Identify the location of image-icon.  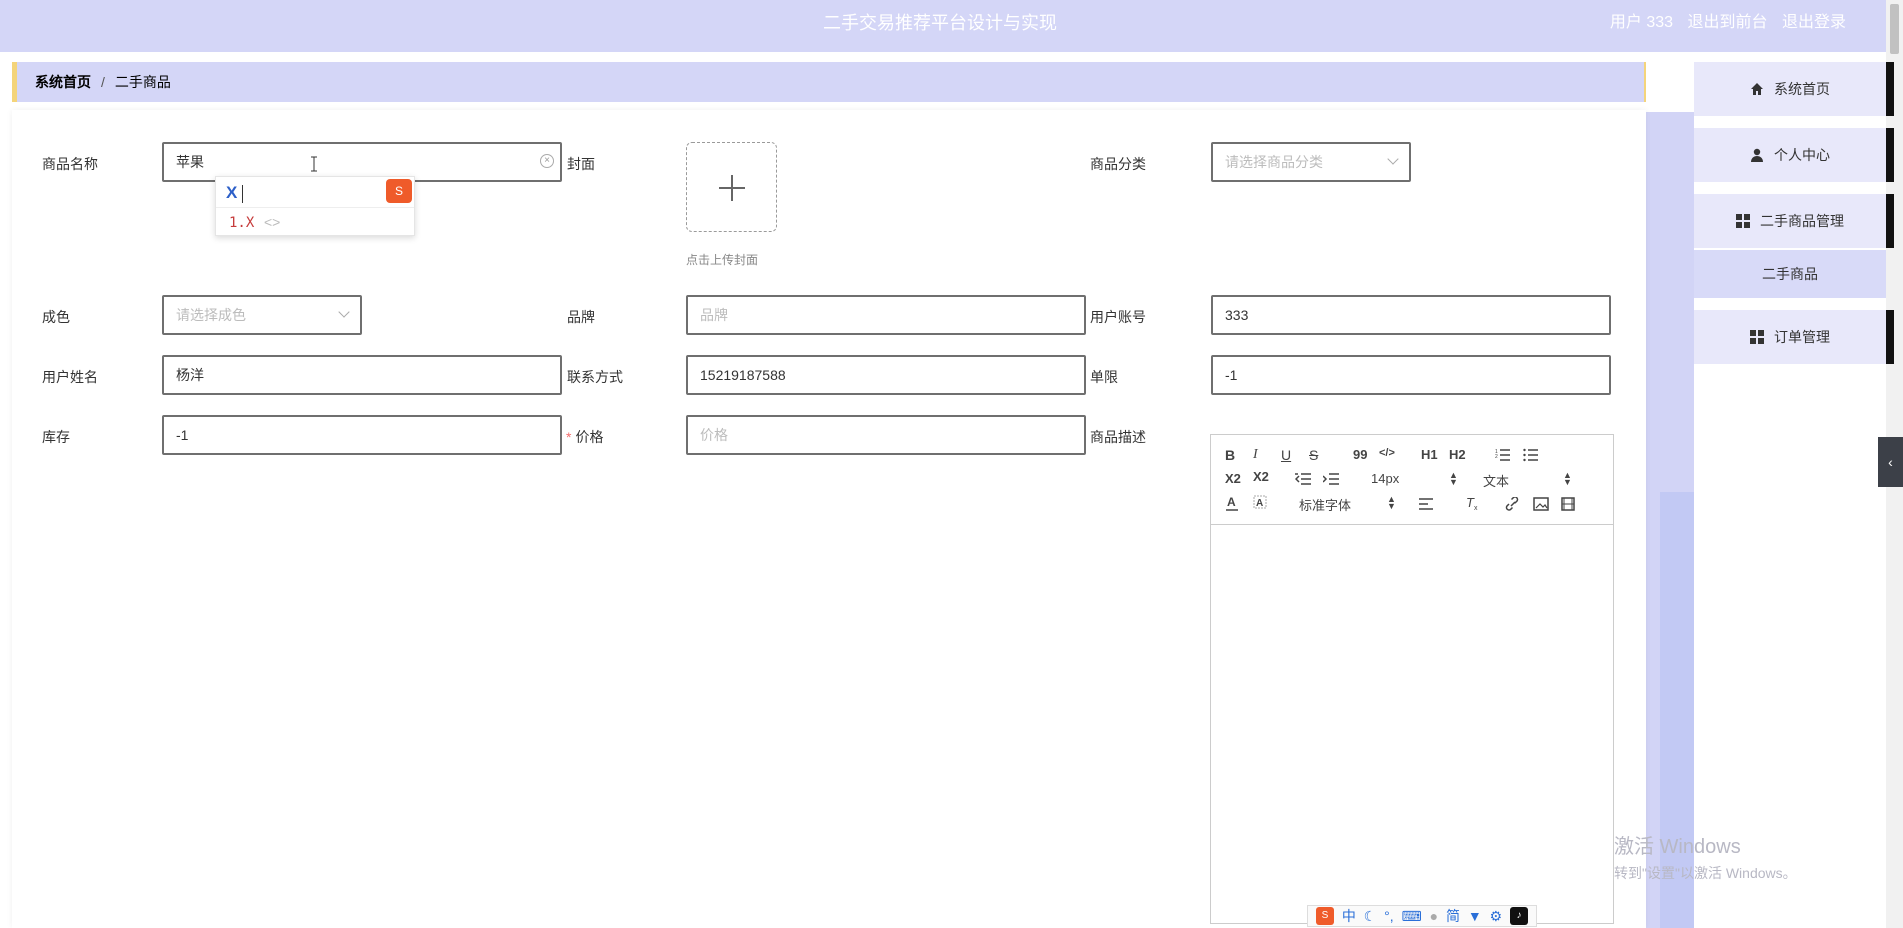
(1541, 504).